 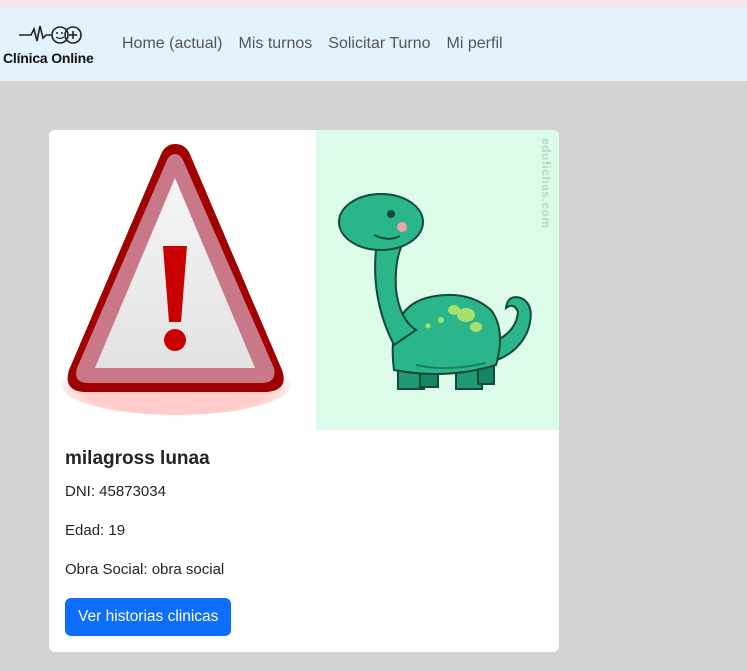 I want to click on patient-obra-social: Obra Social: obra social, so click(x=145, y=569).